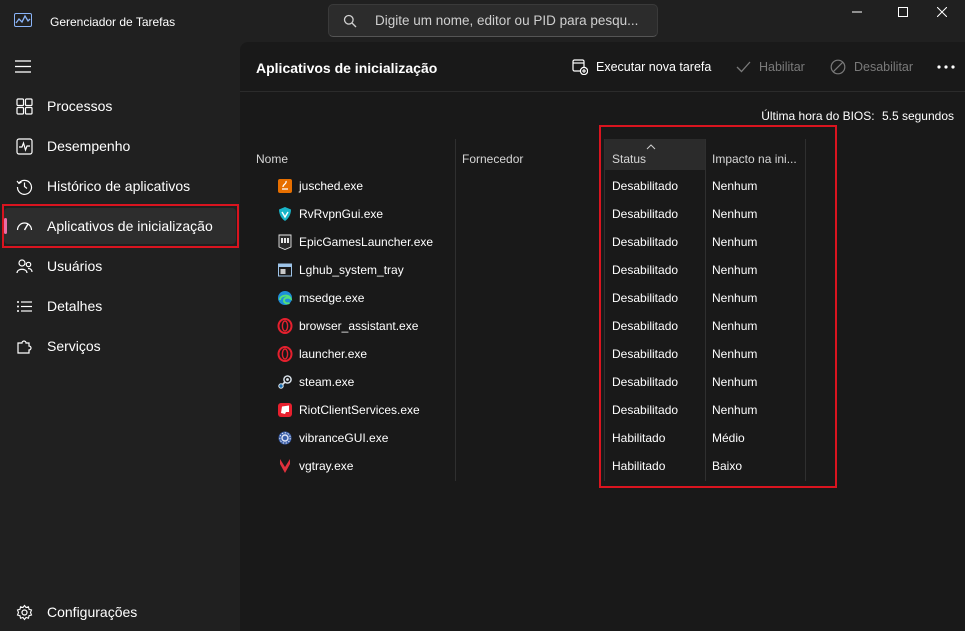 This screenshot has height=631, width=965. I want to click on enable-button: Habilitar, so click(770, 67).